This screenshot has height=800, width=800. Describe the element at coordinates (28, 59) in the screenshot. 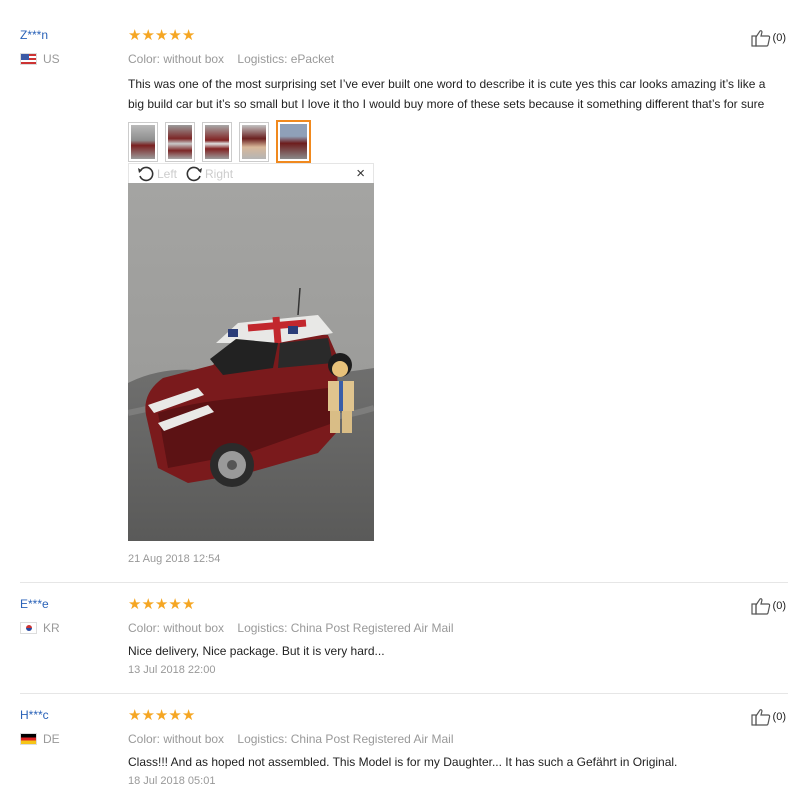

I see `us-flag-icon` at that location.